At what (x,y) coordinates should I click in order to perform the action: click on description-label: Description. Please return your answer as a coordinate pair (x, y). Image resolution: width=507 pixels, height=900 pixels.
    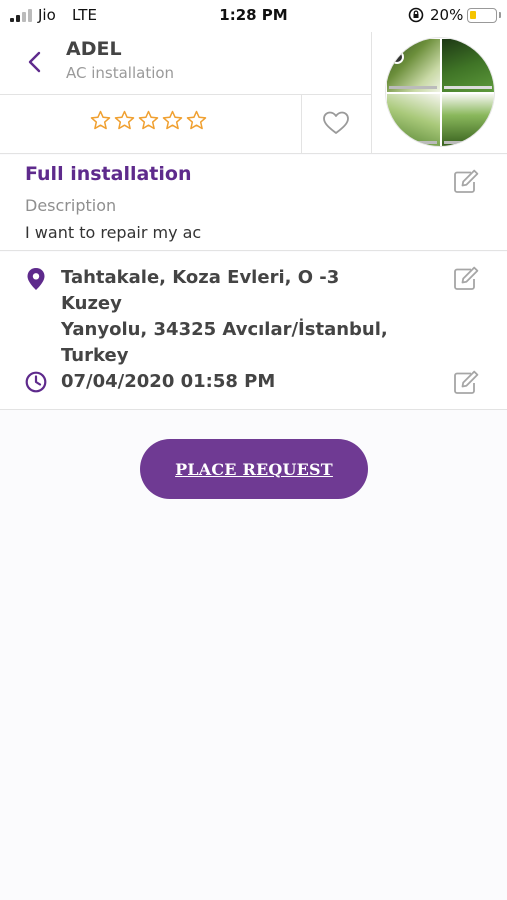
    Looking at the image, I should click on (71, 205).